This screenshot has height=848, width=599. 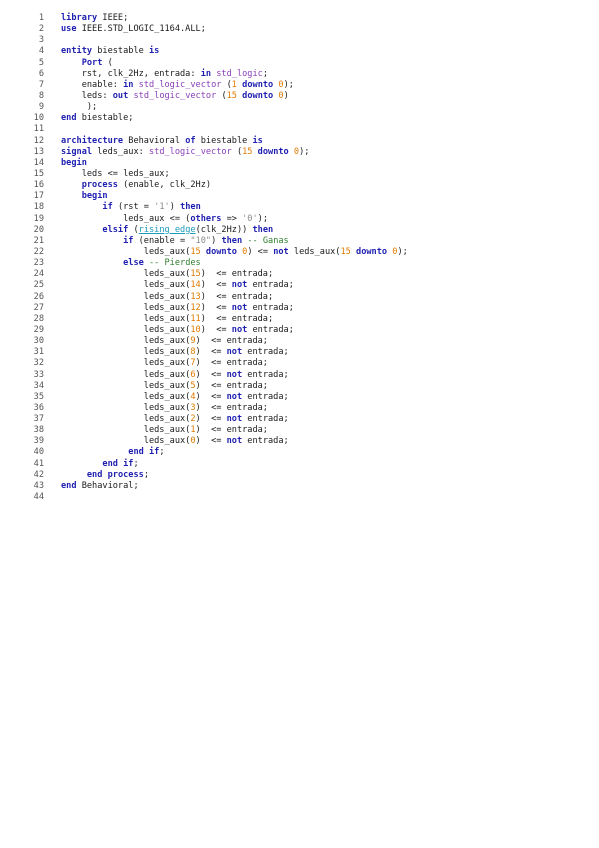 I want to click on line-number: 44, so click(x=38, y=497).